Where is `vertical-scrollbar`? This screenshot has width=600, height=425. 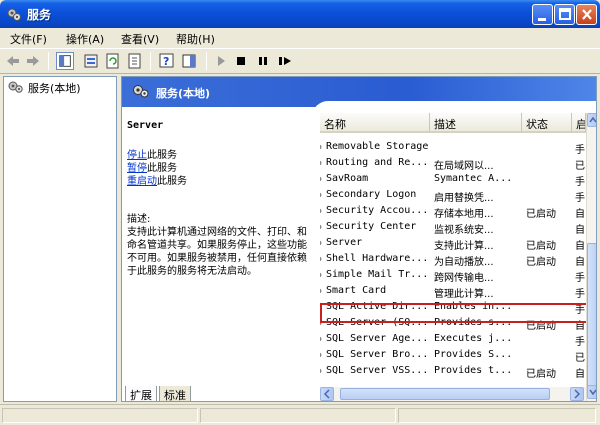
vertical-scrollbar is located at coordinates (591, 257).